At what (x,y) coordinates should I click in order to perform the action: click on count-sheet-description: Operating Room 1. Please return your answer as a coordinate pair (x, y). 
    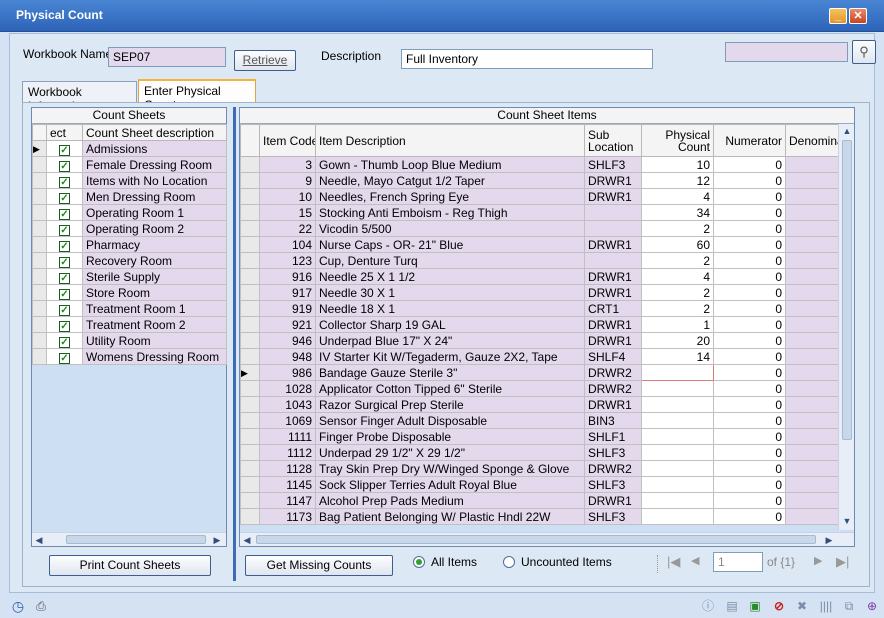
    Looking at the image, I should click on (154, 212).